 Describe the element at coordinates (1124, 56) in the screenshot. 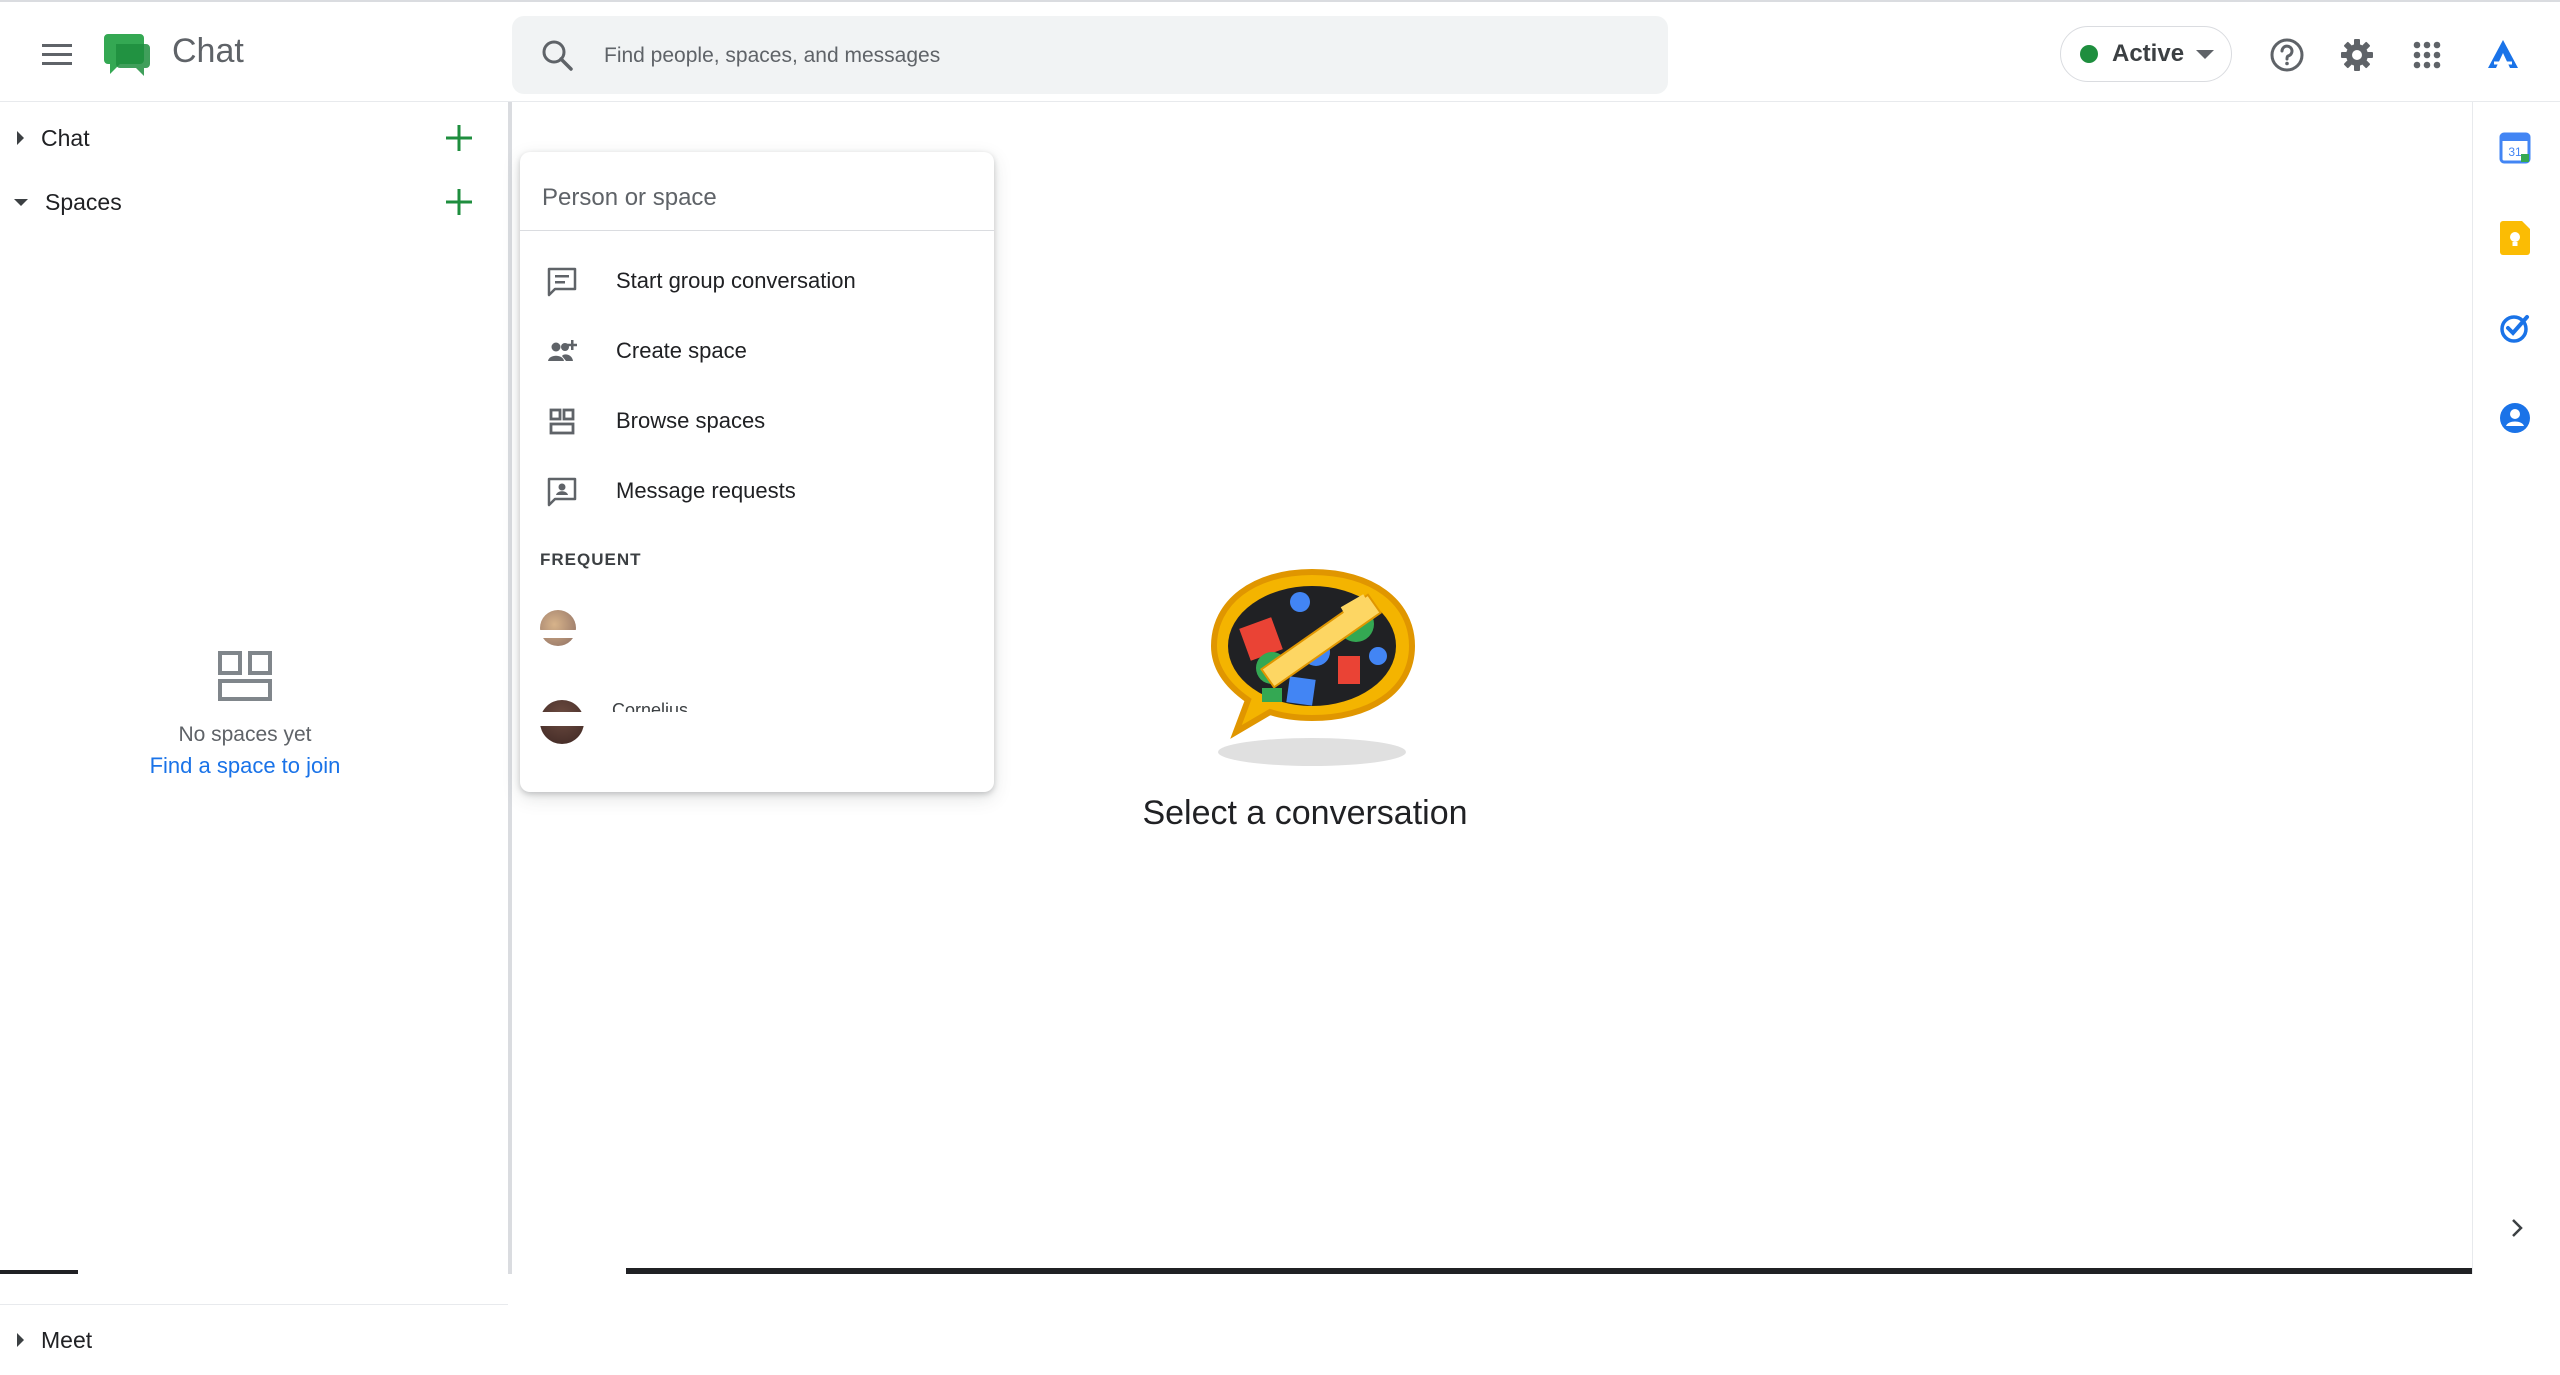

I see `search-input` at that location.